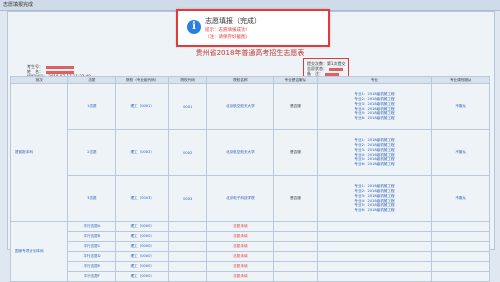 The width and height of the screenshot is (500, 282). I want to click on submission-status-box: 提交次数：第1次提交 志愿状态： 备 注：, so click(326, 68).